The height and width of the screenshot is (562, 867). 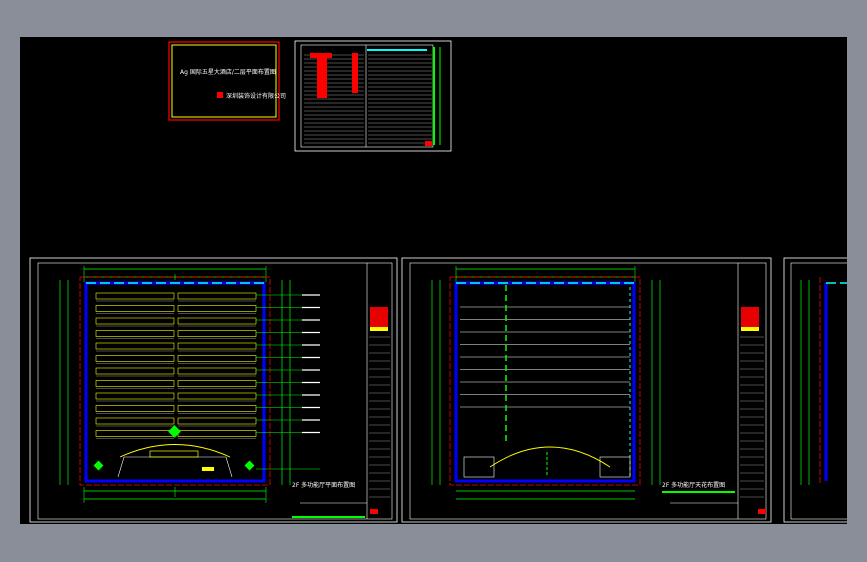 What do you see at coordinates (693, 485) in the screenshot?
I see `sheet2-plan-title: 2F 多功能厅天花布置图` at bounding box center [693, 485].